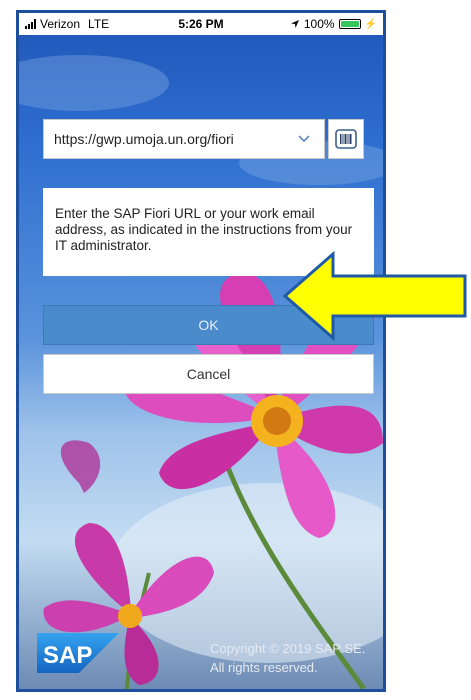 The image size is (471, 700). I want to click on status-right: 100% ⚡, so click(312, 24).